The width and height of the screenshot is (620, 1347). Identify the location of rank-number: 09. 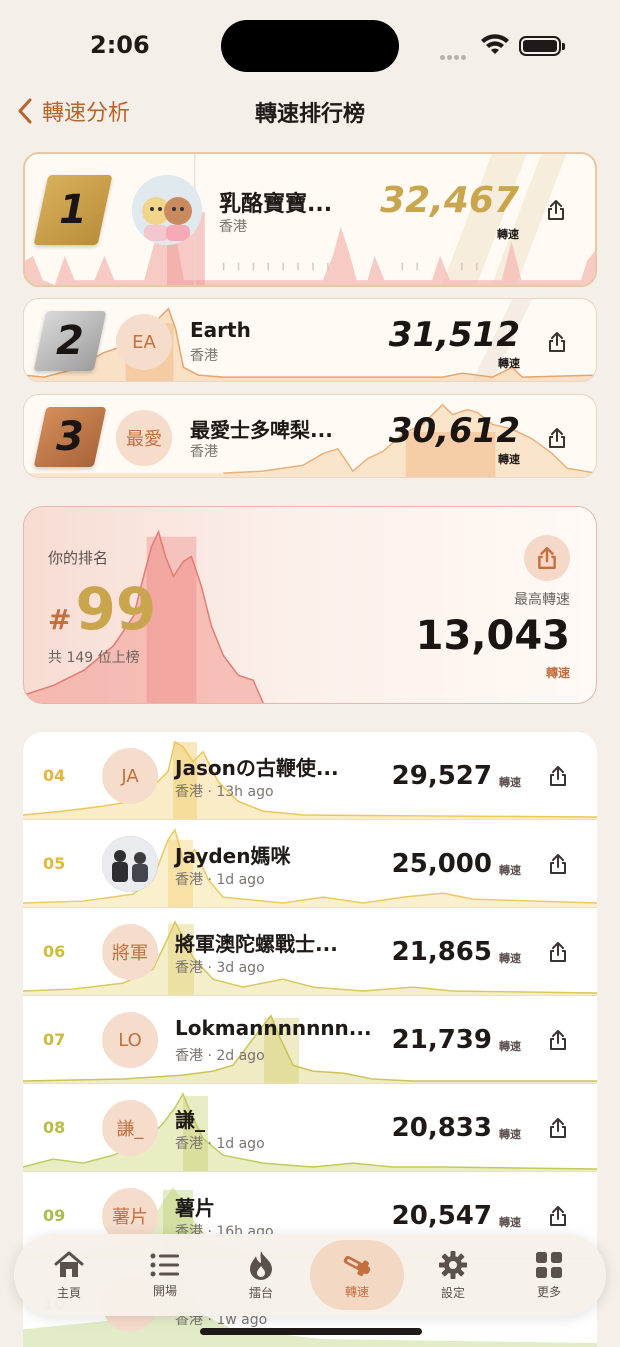
(54, 1215).